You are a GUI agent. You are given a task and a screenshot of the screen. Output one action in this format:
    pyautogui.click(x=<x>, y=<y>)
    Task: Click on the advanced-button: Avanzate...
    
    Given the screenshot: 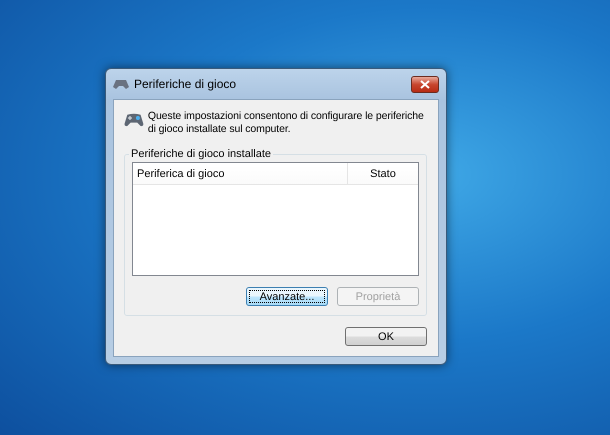 What is the action you would take?
    pyautogui.click(x=287, y=296)
    